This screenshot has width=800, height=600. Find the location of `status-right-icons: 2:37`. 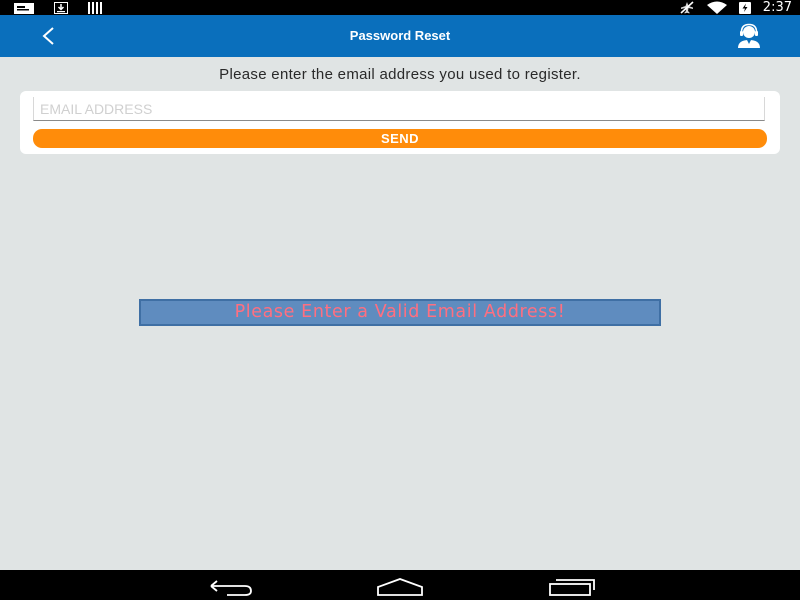

status-right-icons: 2:37 is located at coordinates (735, 7).